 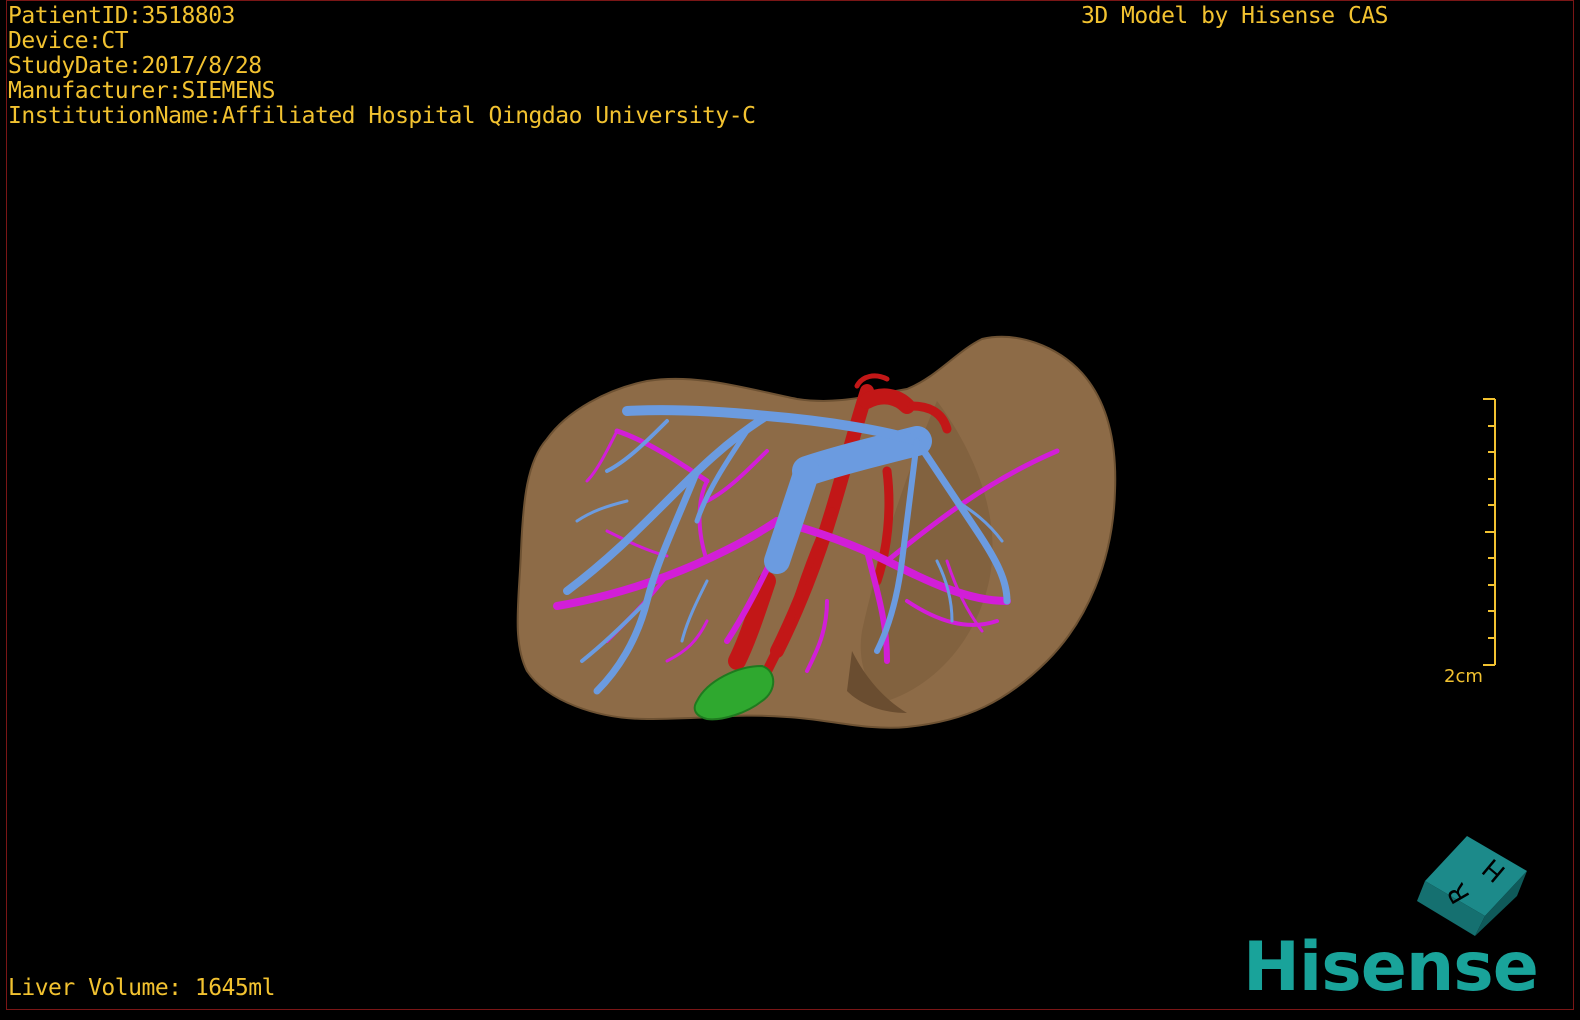 I want to click on orientation-cube-icon: H R, so click(x=1472, y=886).